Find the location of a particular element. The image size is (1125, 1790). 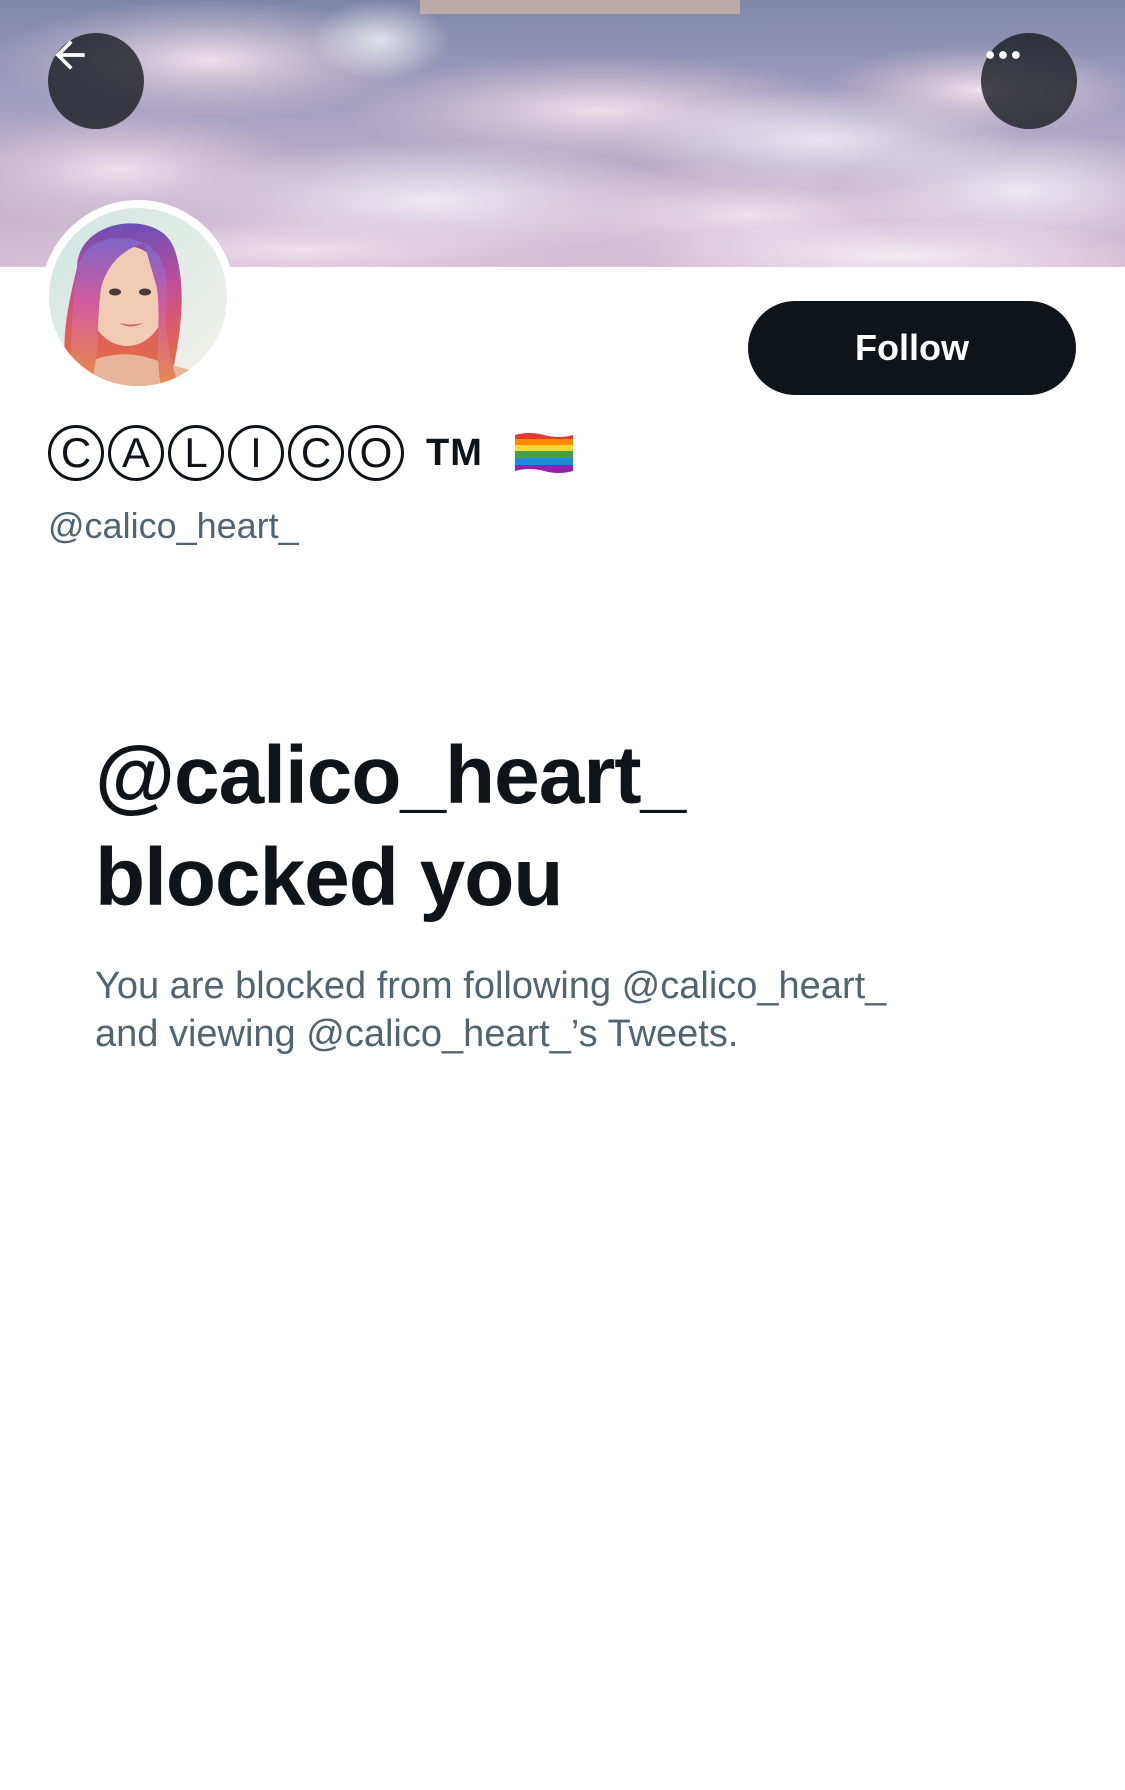

display-name-letters: C A L I C O is located at coordinates (226, 453).